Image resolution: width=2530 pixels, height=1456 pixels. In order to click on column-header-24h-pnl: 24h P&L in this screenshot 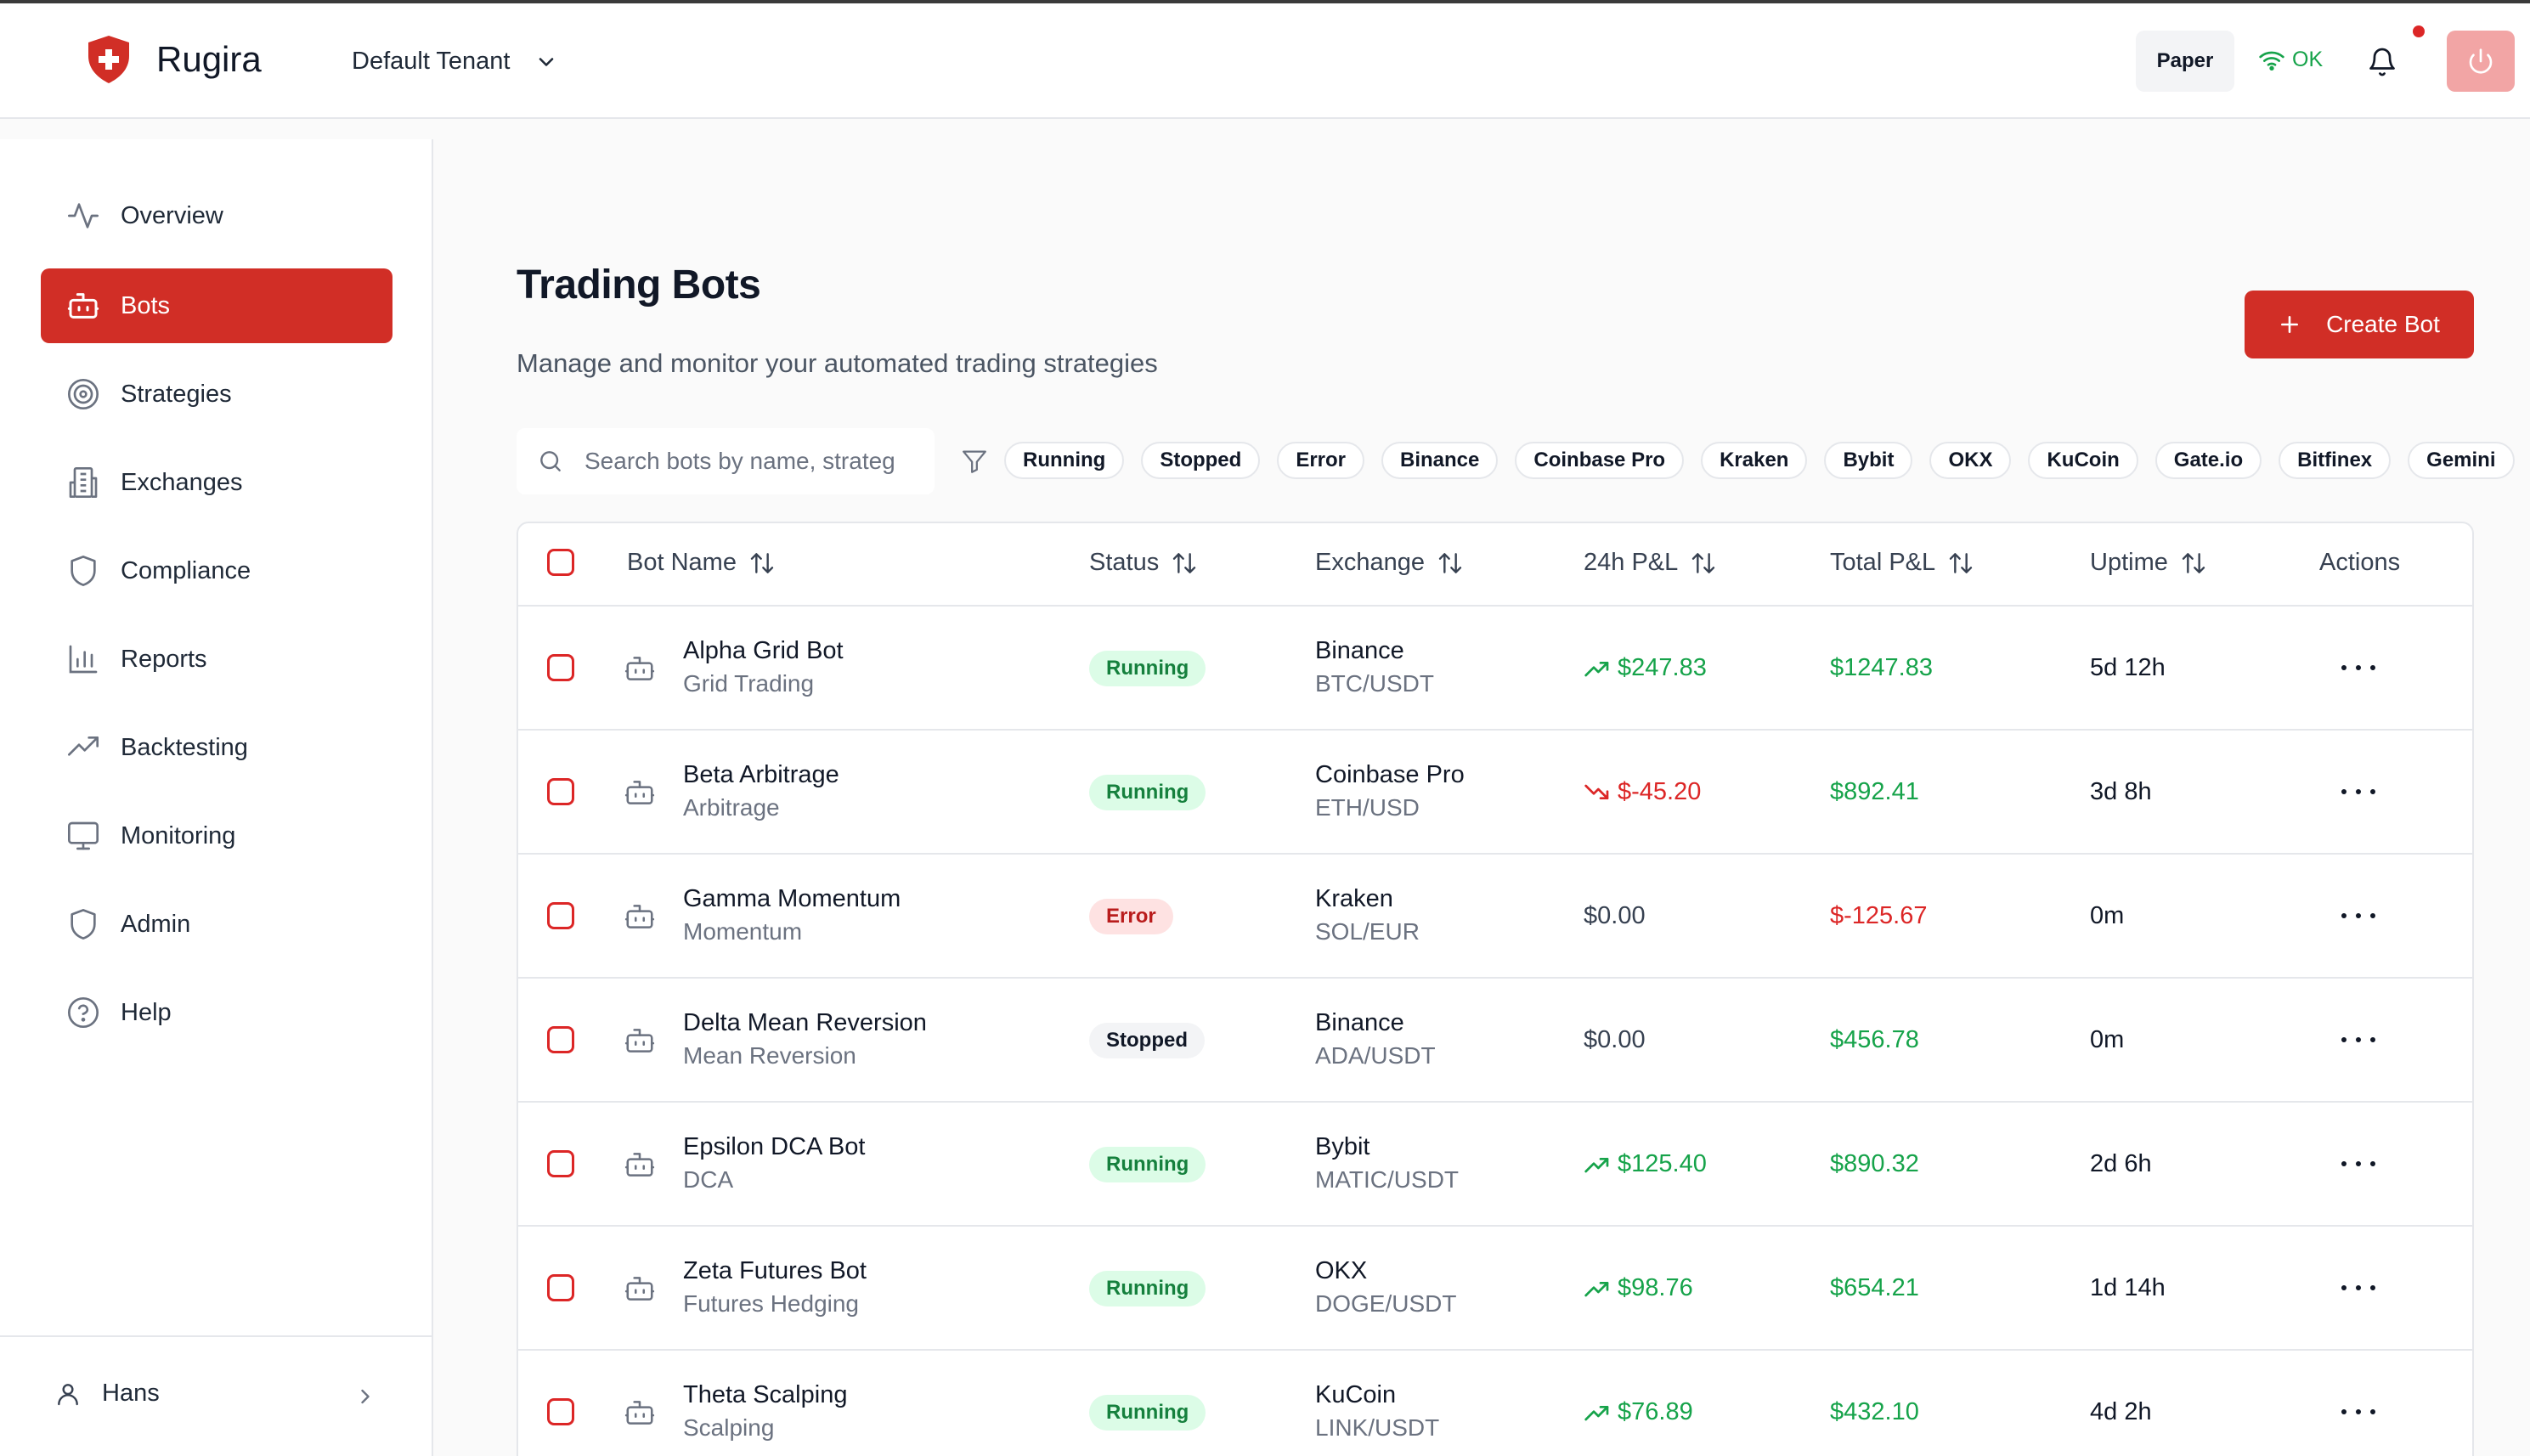, I will do `click(1650, 563)`.